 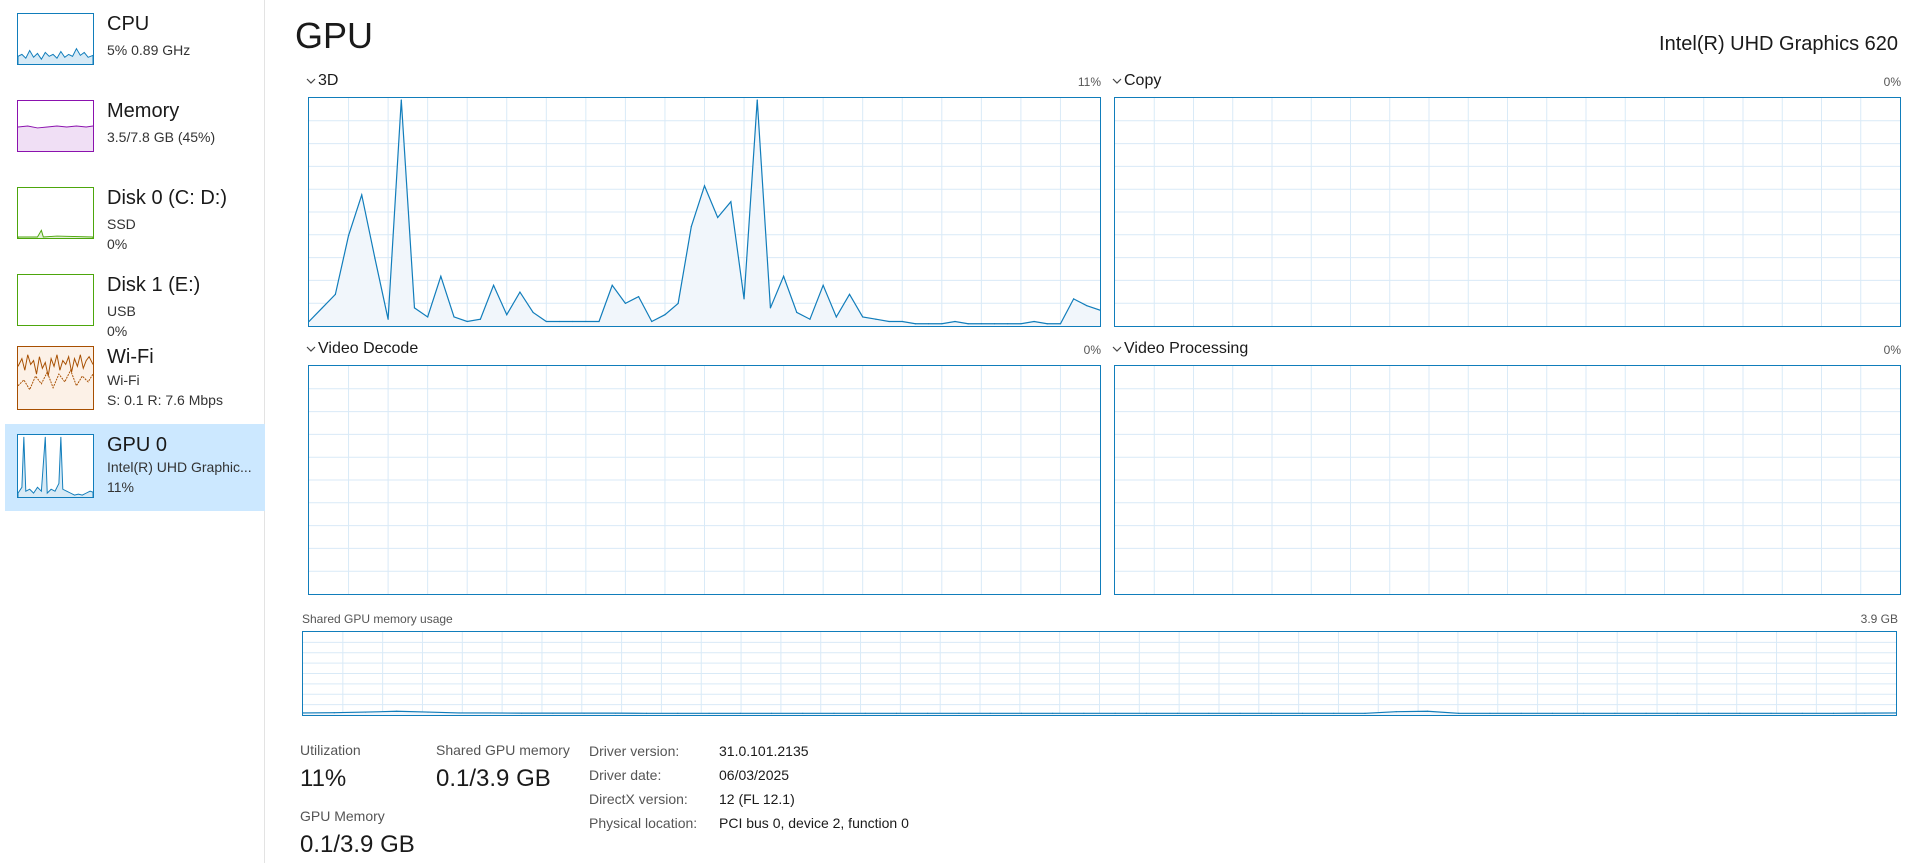 I want to click on graph-3d, so click(x=704, y=212).